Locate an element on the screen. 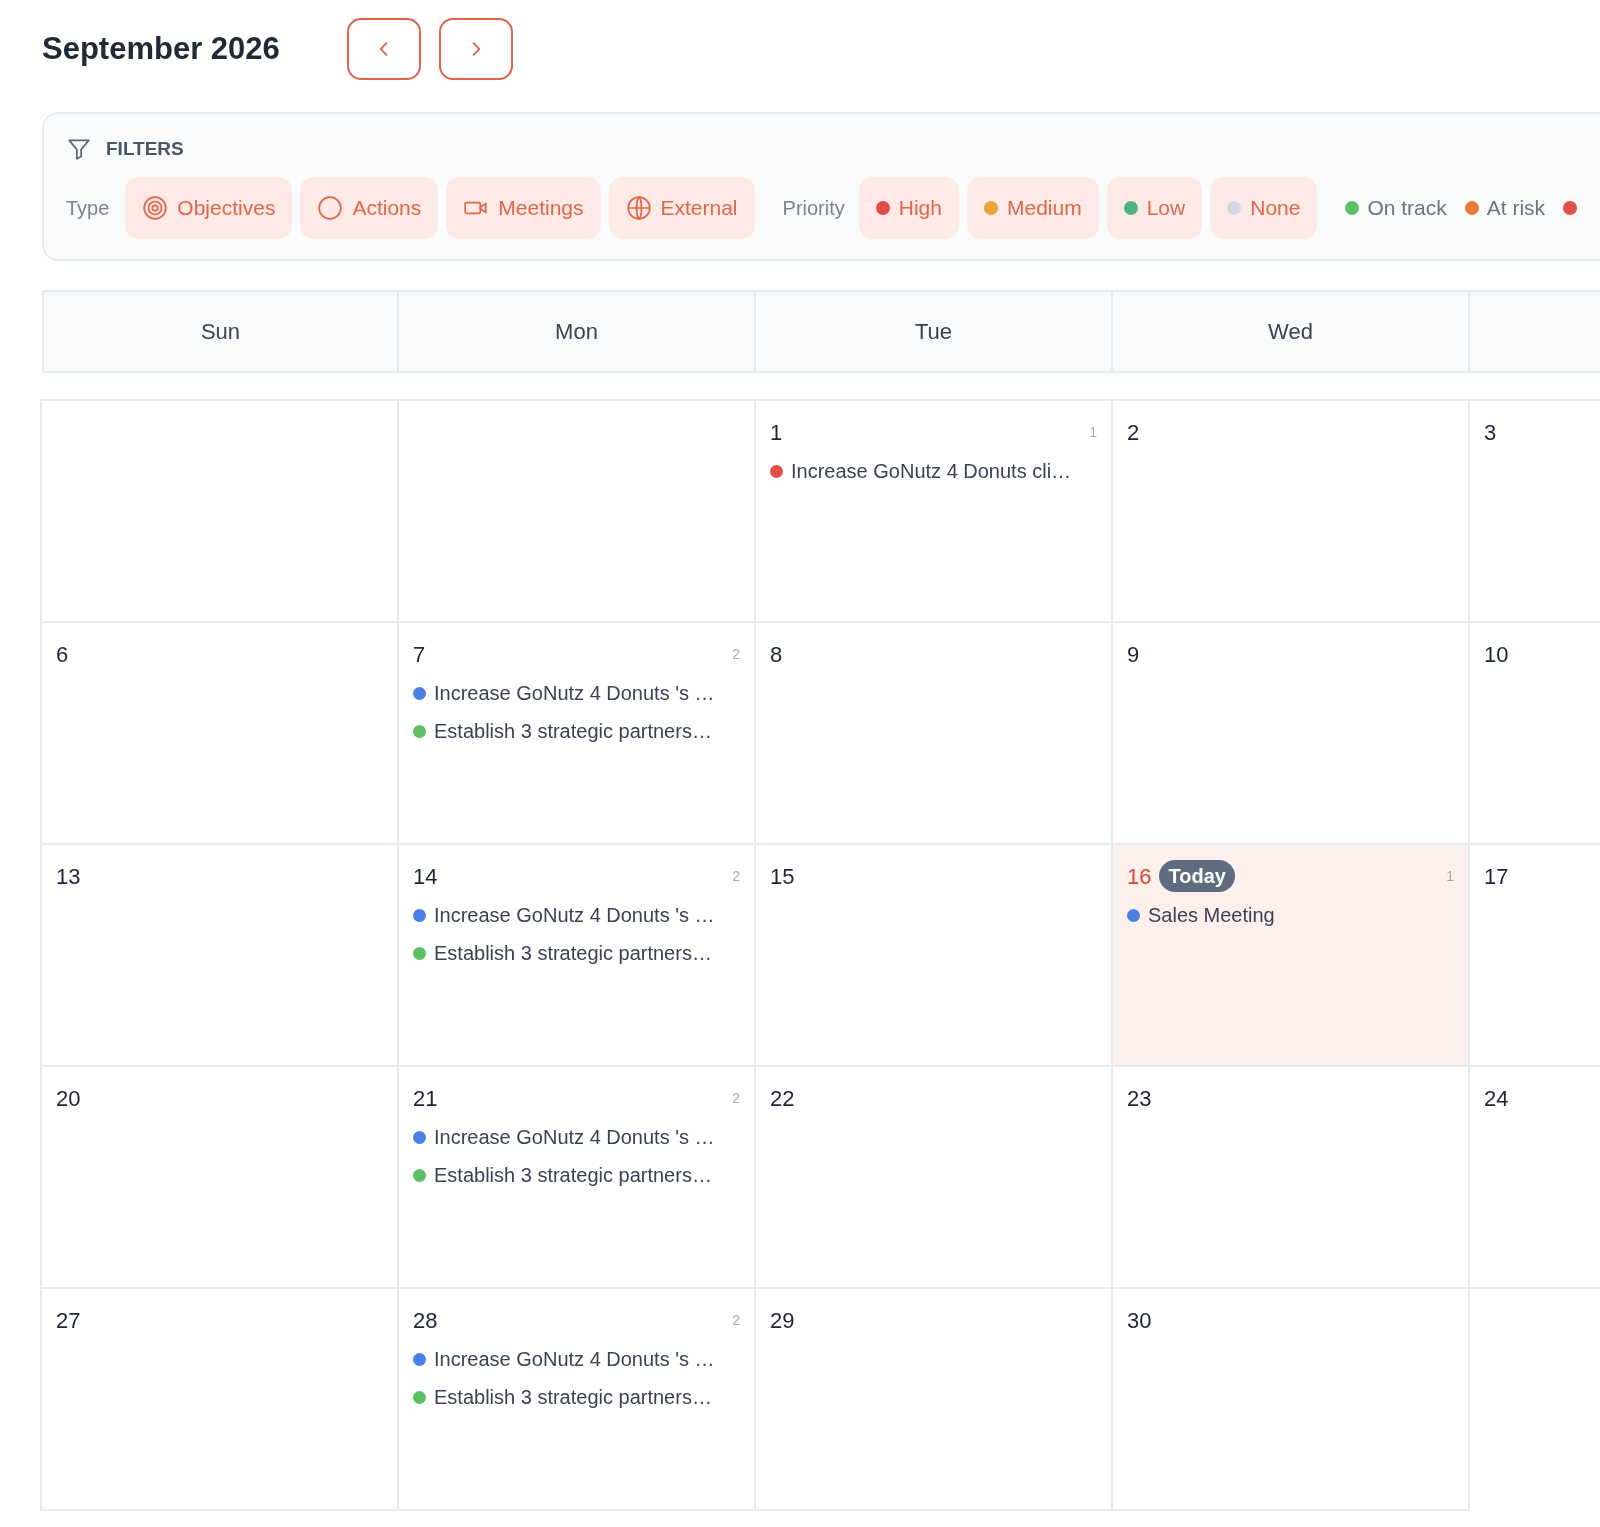  day-number: 24 is located at coordinates (1496, 1098).